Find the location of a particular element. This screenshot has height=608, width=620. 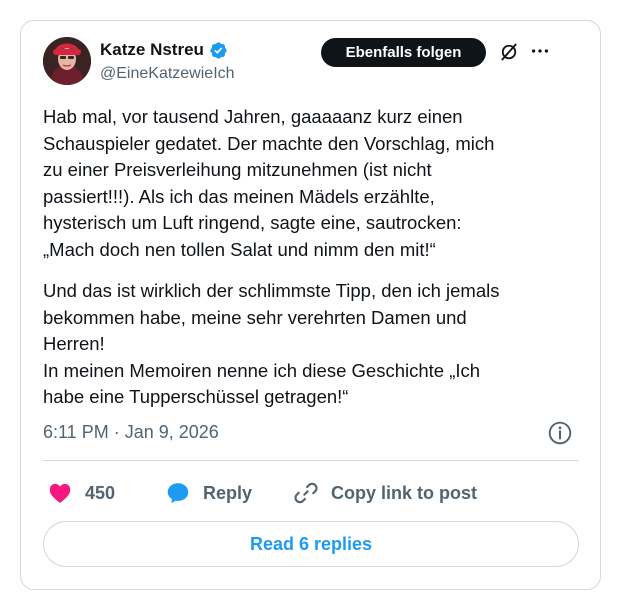

link-icon is located at coordinates (306, 493).